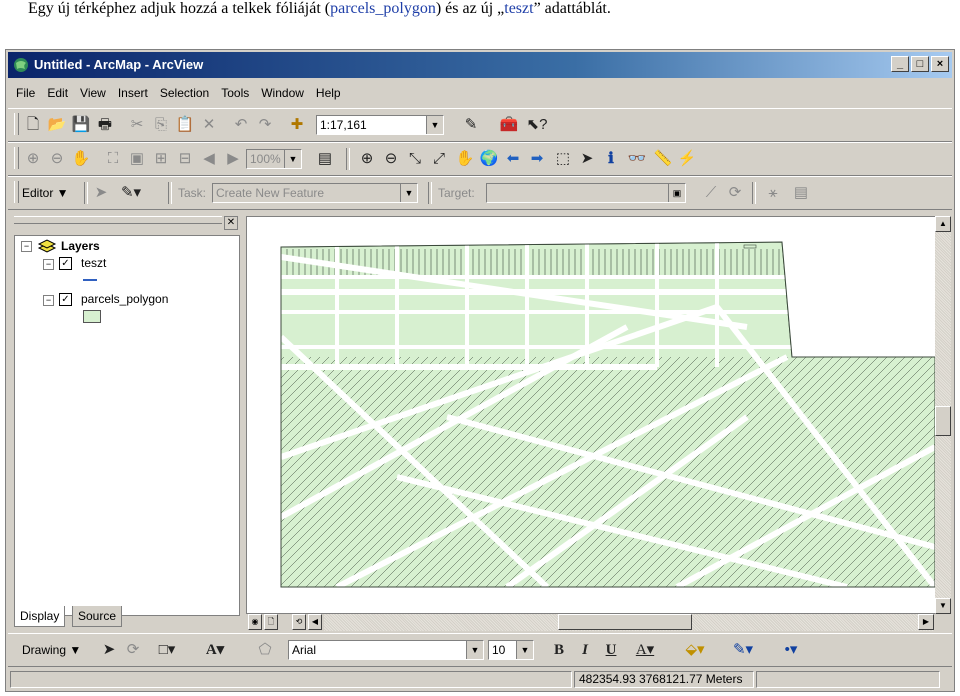  What do you see at coordinates (185, 159) in the screenshot?
I see `fixed-zoom-out-icon: ⊟` at bounding box center [185, 159].